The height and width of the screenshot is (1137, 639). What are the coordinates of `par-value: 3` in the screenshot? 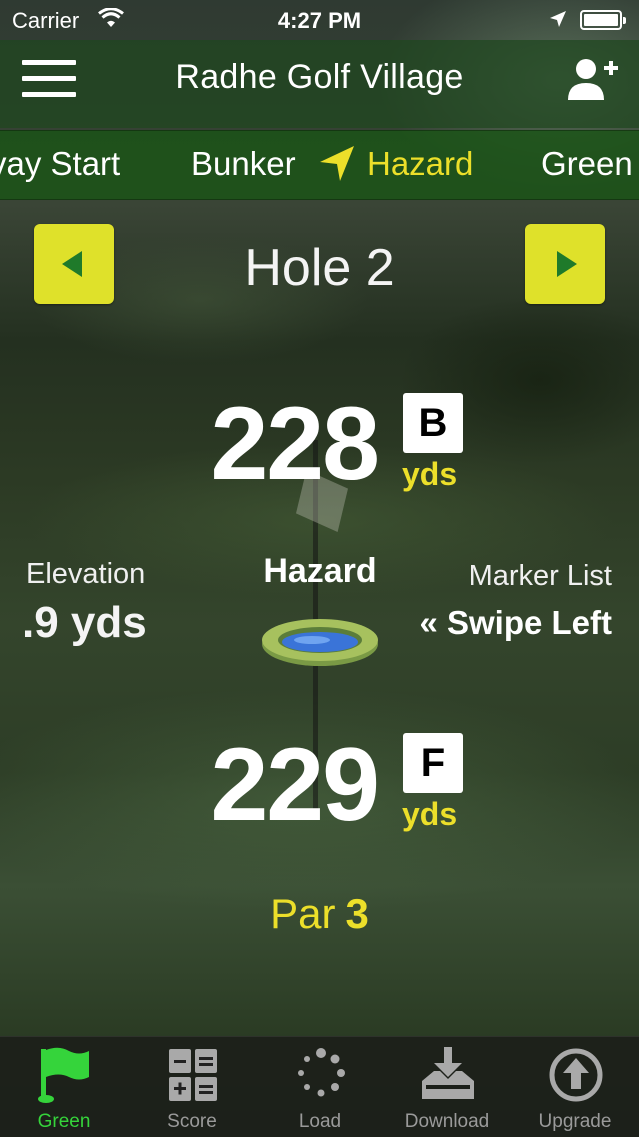 It's located at (357, 913).